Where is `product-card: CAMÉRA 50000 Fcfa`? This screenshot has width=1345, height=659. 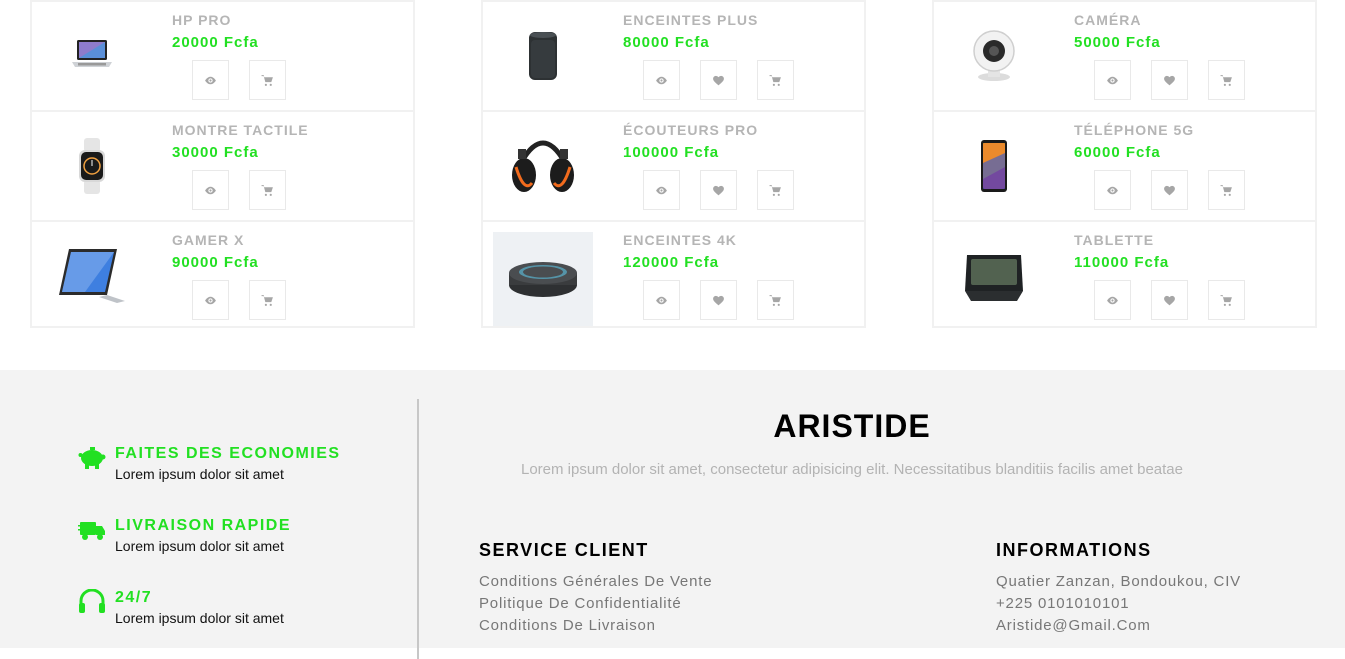 product-card: CAMÉRA 50000 Fcfa is located at coordinates (1124, 55).